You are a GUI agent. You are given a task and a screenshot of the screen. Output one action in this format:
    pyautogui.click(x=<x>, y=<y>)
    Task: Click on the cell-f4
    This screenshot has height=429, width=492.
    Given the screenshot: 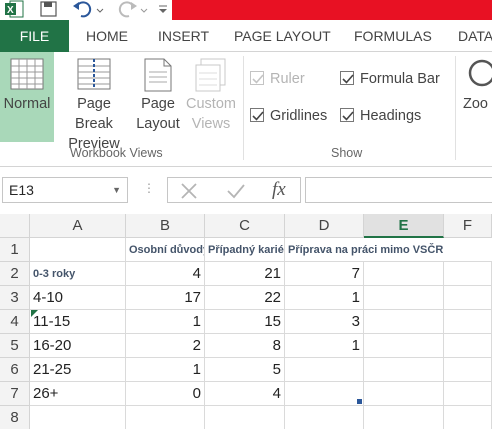 What is the action you would take?
    pyautogui.click(x=468, y=322)
    